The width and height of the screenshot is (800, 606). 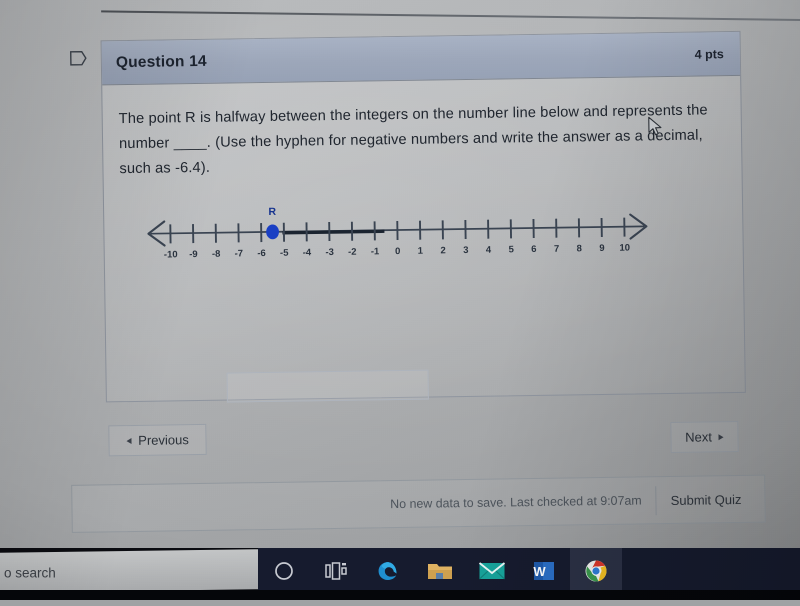 I want to click on previous-button: Previous, so click(x=157, y=440).